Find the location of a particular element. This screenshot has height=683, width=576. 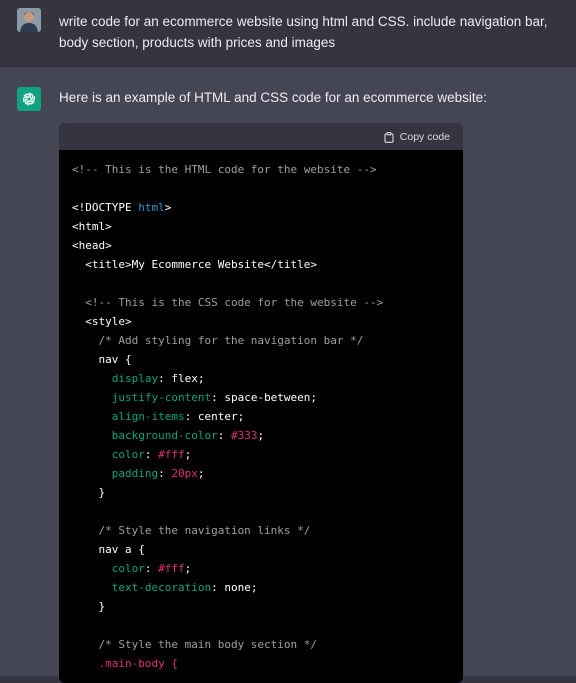

code-line: nav a { is located at coordinates (108, 549).